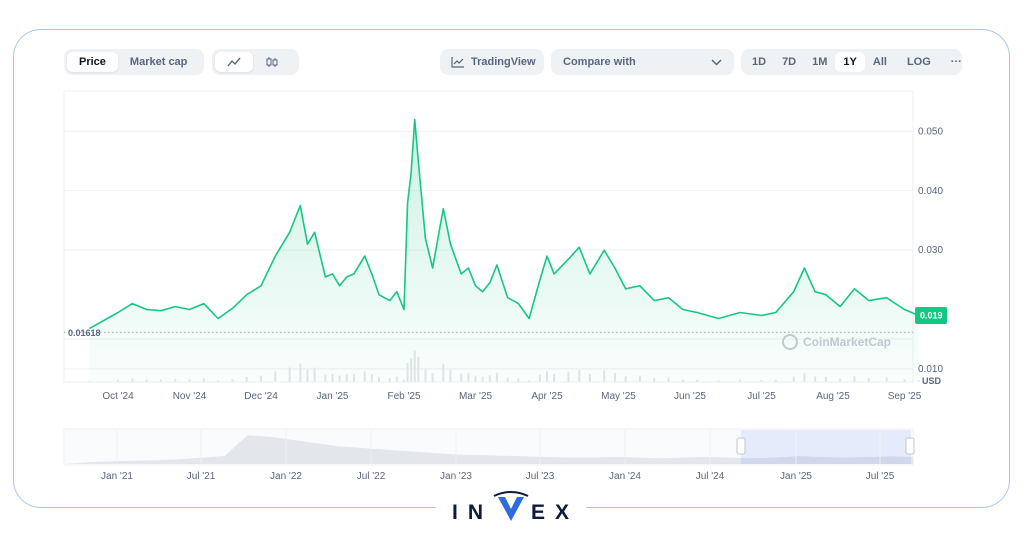  Describe the element at coordinates (930, 369) in the screenshot. I see `y-tick-label: 0.010` at that location.